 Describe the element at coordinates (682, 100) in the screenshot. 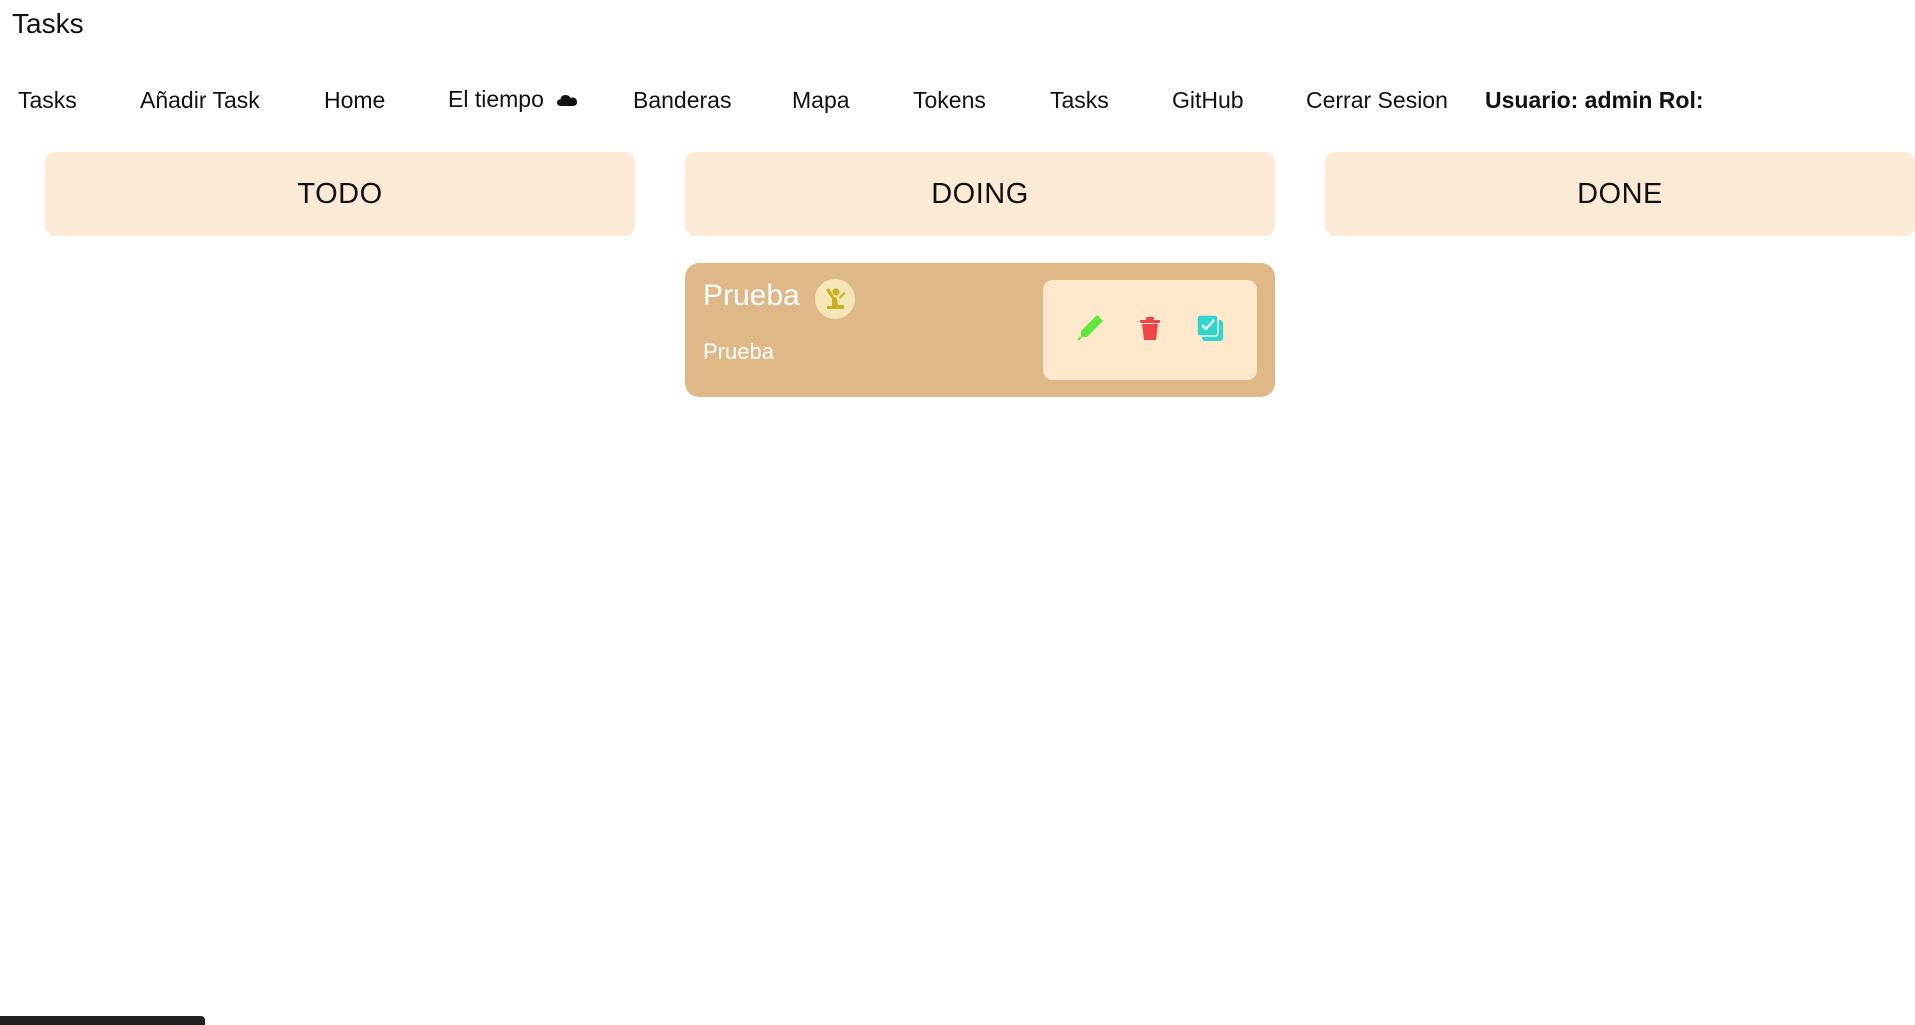

I see `nav-item-flags: Banderas` at that location.